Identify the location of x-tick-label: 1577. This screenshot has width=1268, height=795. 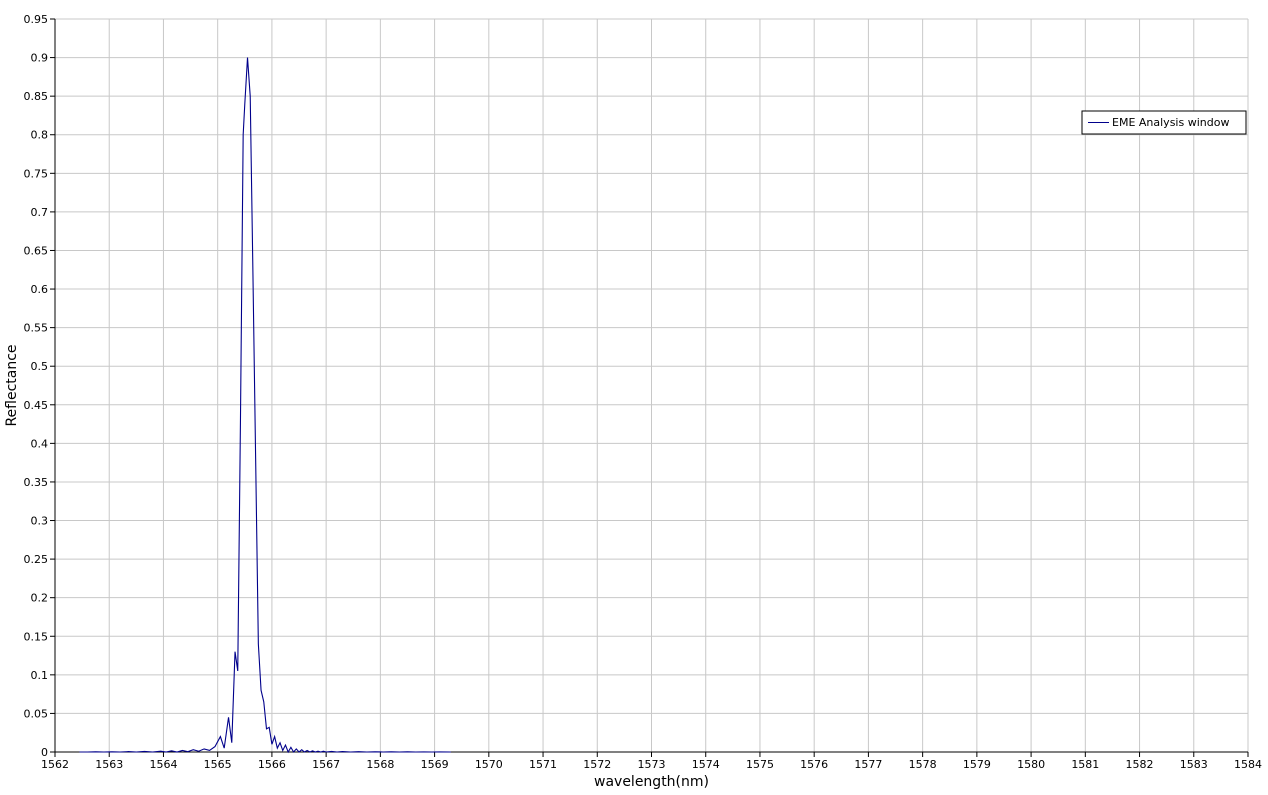
(868, 764).